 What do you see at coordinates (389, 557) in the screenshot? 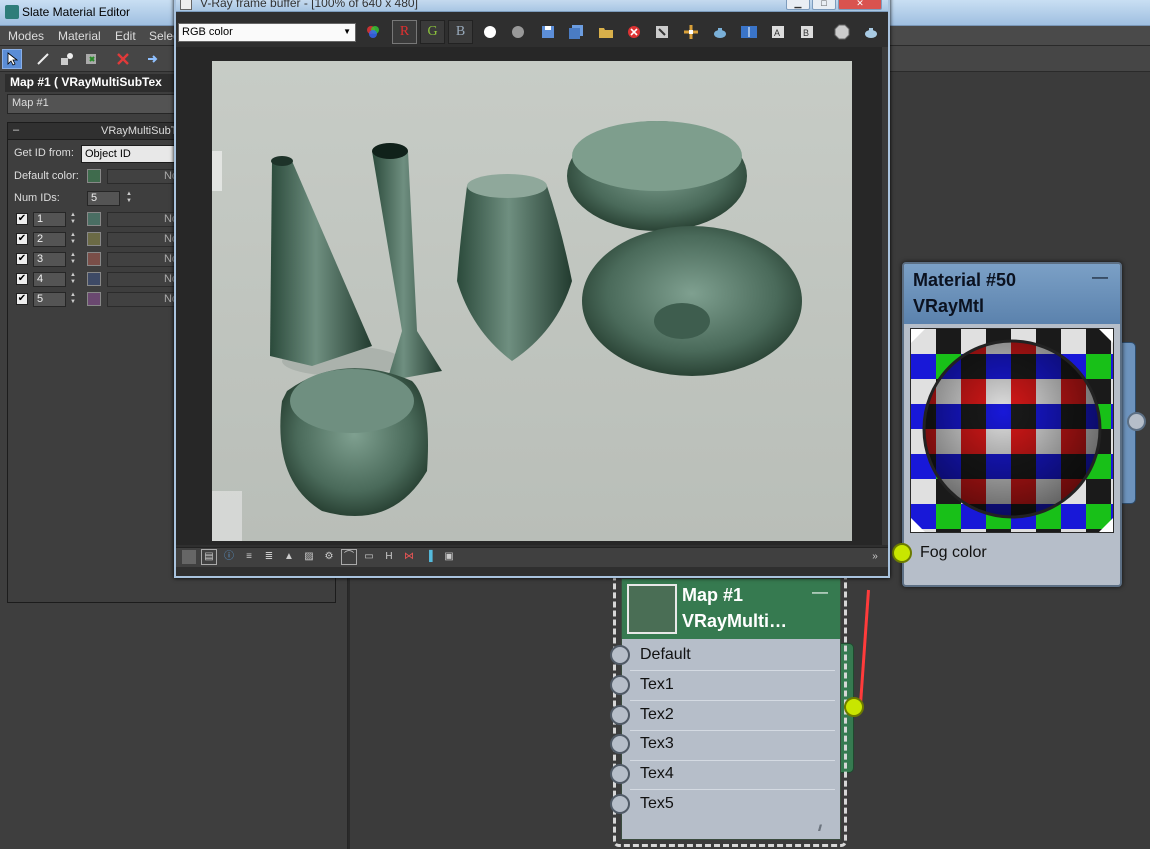
I see `h-button: H` at bounding box center [389, 557].